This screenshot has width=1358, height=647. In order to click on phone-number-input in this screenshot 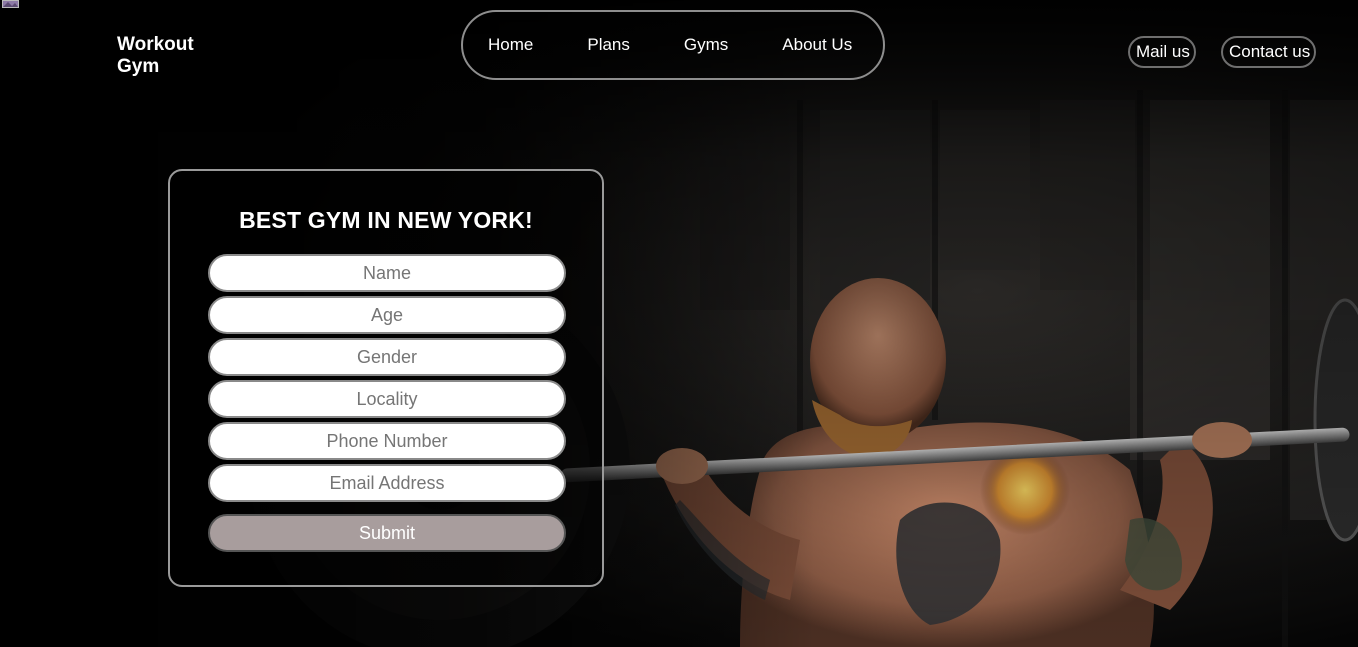, I will do `click(387, 441)`.